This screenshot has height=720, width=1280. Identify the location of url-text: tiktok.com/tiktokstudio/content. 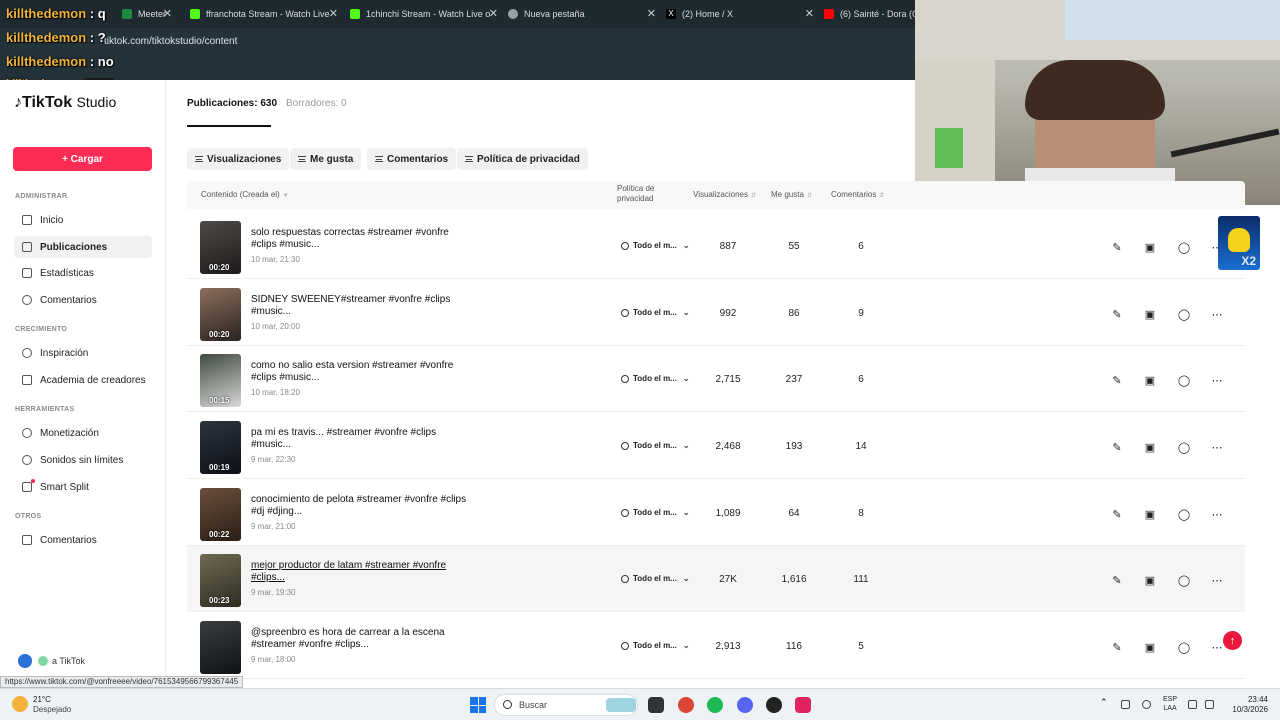
(170, 41).